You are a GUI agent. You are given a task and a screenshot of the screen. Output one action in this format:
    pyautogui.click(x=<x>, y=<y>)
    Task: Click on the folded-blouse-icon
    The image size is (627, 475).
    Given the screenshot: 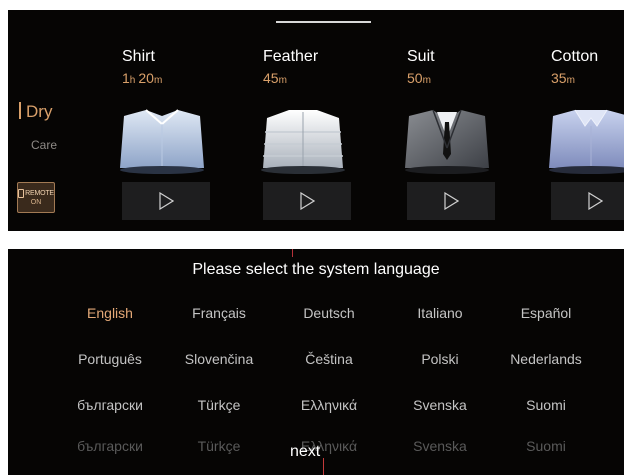 What is the action you would take?
    pyautogui.click(x=586, y=141)
    